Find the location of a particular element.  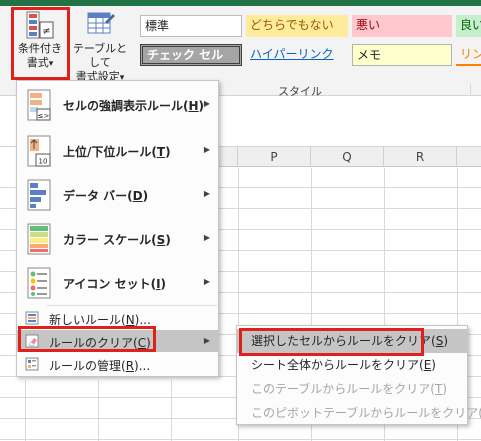

menu-item-color-scales: カラー スケール(S) ▶ is located at coordinates (117, 239).